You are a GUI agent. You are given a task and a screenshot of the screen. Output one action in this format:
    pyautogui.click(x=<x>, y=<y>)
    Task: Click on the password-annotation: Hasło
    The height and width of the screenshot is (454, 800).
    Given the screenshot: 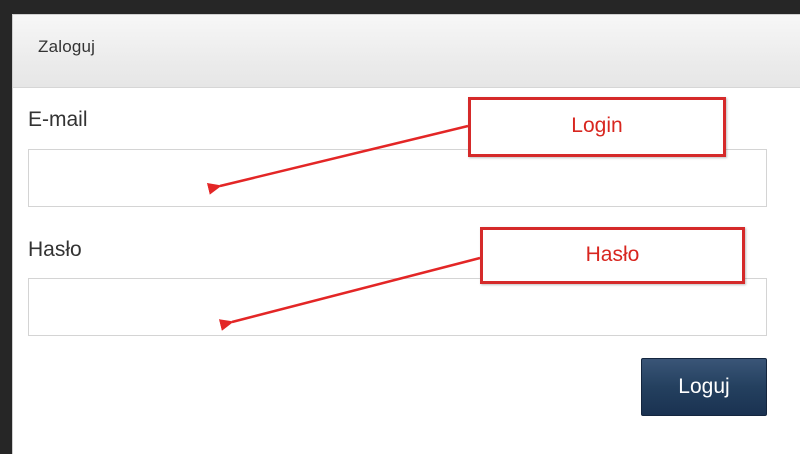 What is the action you would take?
    pyautogui.click(x=612, y=255)
    